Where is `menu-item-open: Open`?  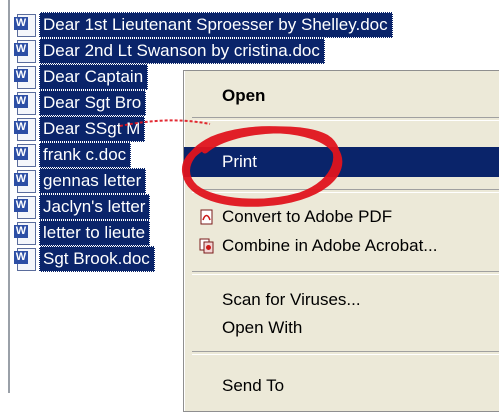 menu-item-open: Open is located at coordinates (341, 96).